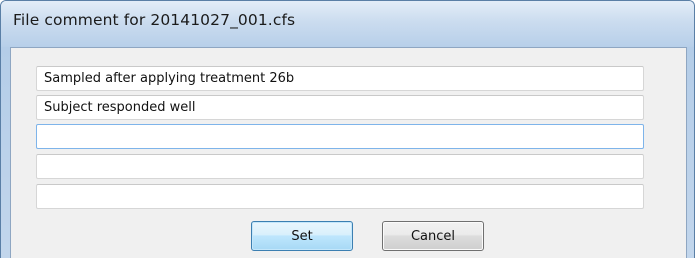  I want to click on cancel-button: Cancel, so click(433, 236).